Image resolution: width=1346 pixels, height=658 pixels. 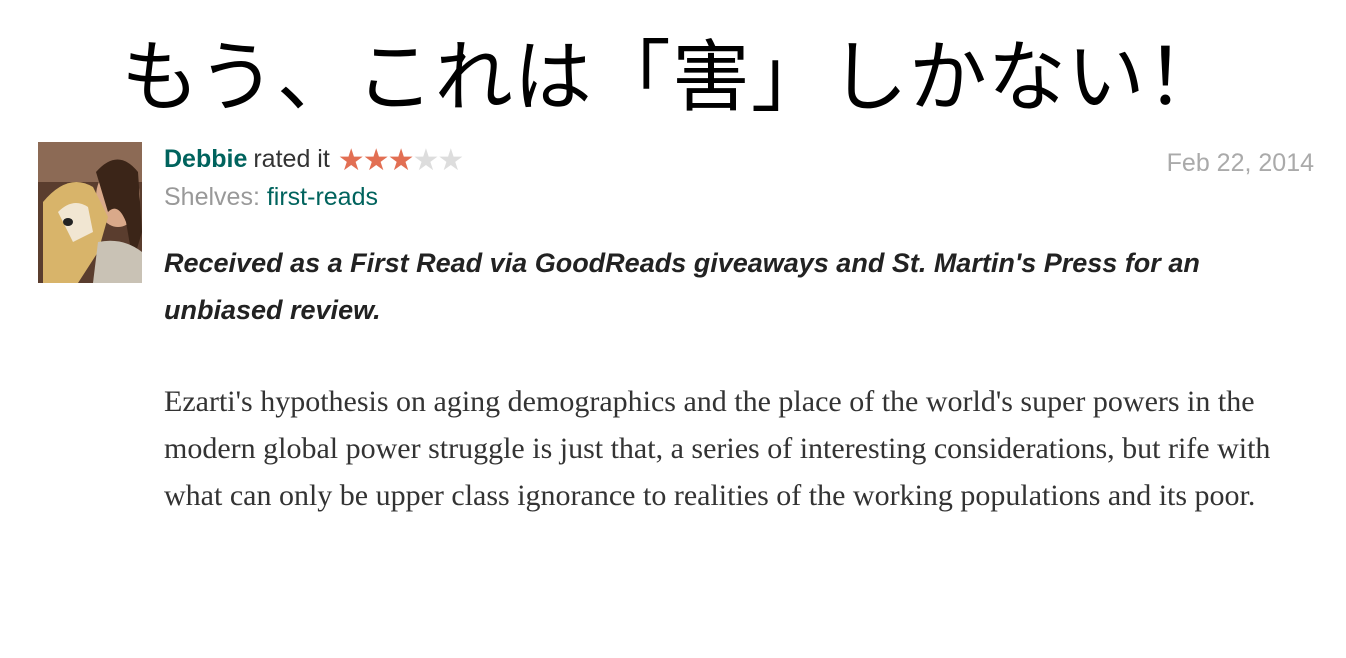 What do you see at coordinates (212, 197) in the screenshot?
I see `shelves-label: Shelves:` at bounding box center [212, 197].